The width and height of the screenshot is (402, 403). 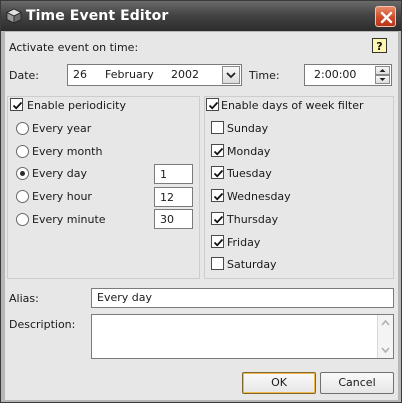 I want to click on every-minute-value: 30, so click(x=167, y=219).